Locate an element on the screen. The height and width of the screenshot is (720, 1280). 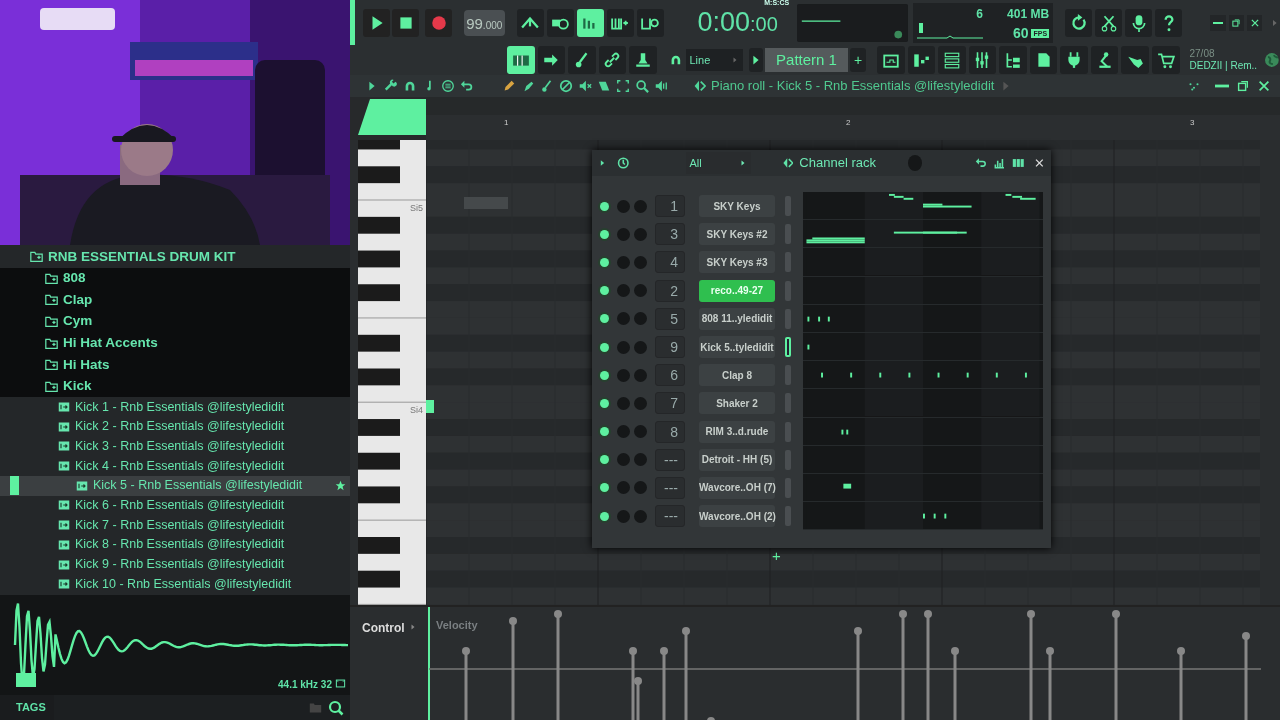
mixer-track-field: 3 is located at coordinates (670, 234).